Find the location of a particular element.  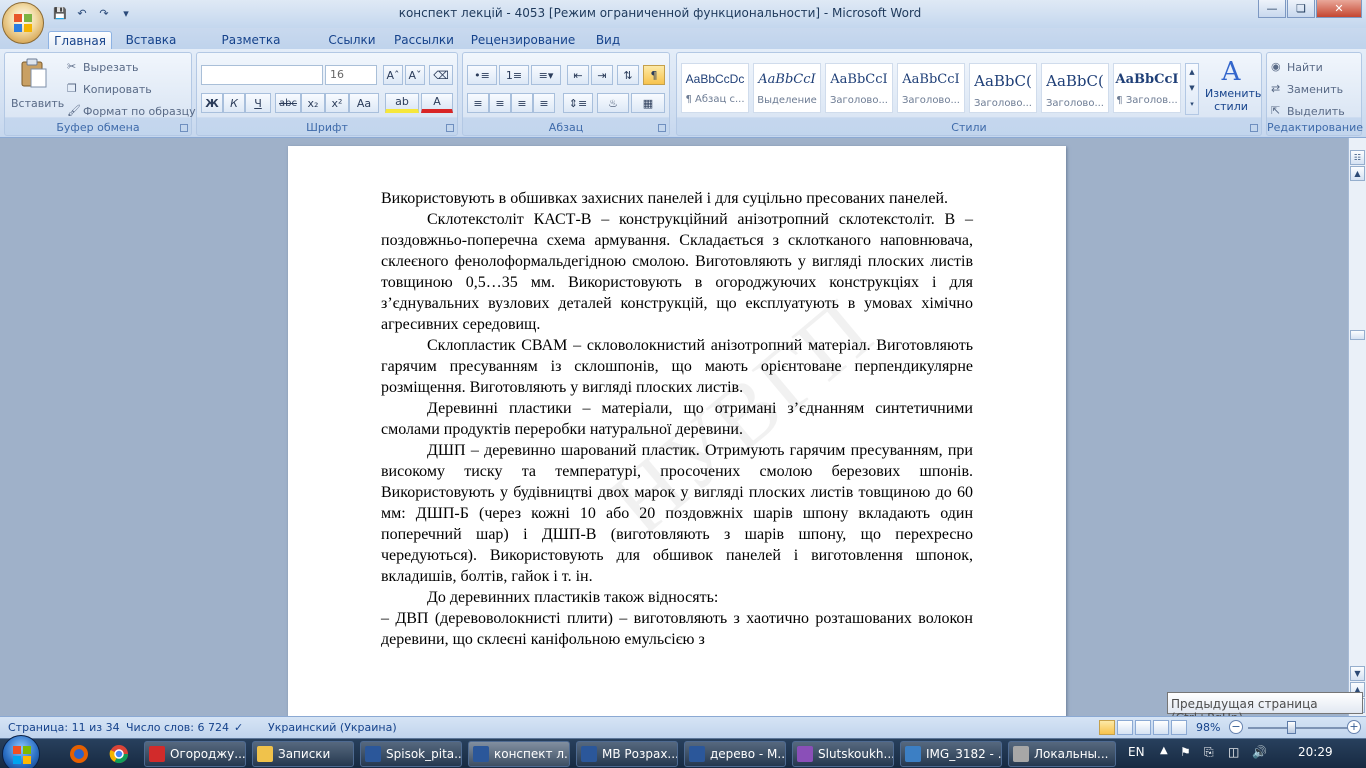

change-case-button: Aa is located at coordinates (364, 103).